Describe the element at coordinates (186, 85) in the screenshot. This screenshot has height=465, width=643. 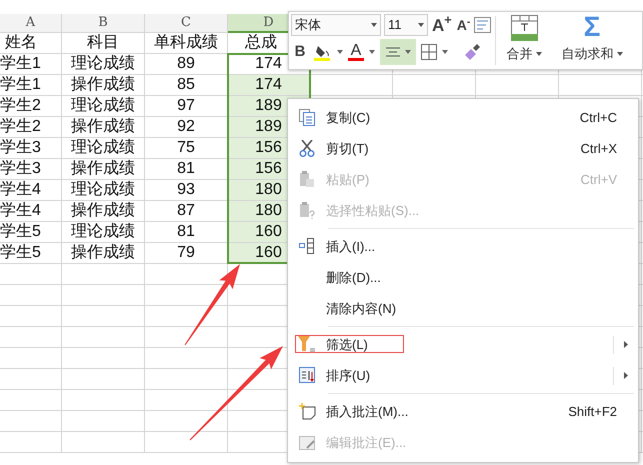
I see `table-cell: 85` at that location.